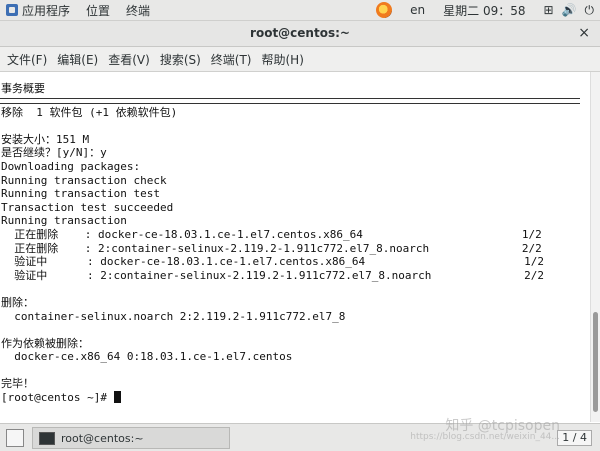 This screenshot has height=451, width=600. Describe the element at coordinates (180, 59) in the screenshot. I see `menu-search: 搜索(S)` at that location.